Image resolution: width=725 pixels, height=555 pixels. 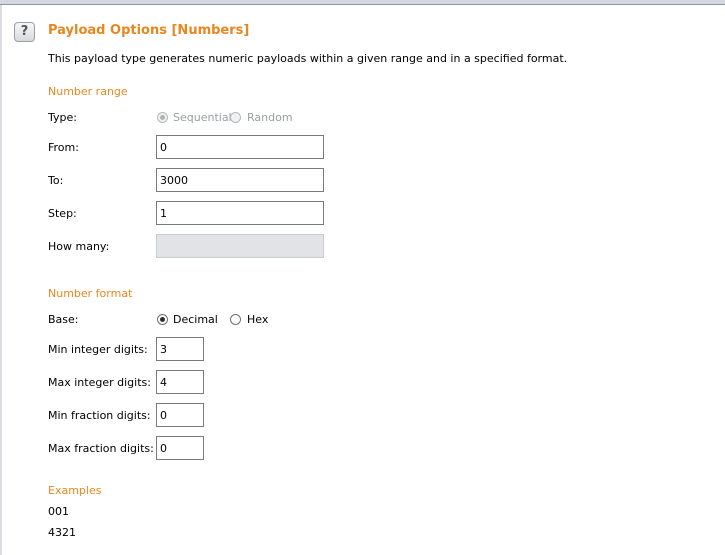 What do you see at coordinates (24, 32) in the screenshot?
I see `help-icon: ?` at bounding box center [24, 32].